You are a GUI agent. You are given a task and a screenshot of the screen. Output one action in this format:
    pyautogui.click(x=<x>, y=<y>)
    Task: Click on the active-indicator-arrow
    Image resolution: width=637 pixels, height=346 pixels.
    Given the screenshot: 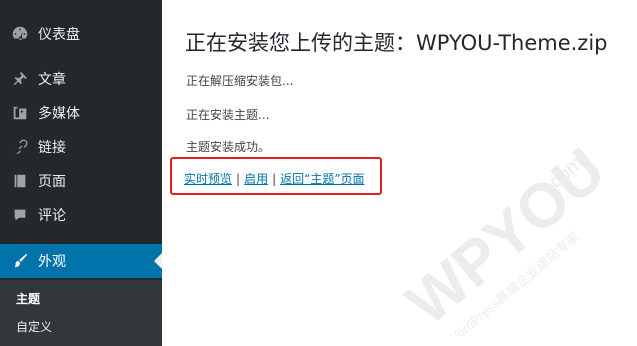 What is the action you would take?
    pyautogui.click(x=158, y=261)
    